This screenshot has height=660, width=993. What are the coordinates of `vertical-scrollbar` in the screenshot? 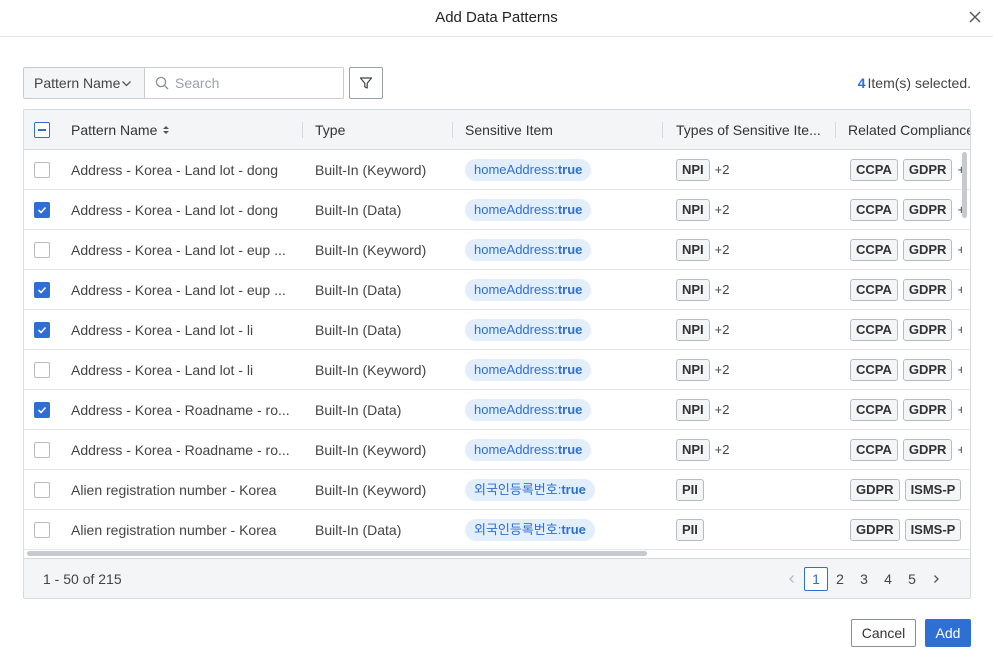 It's located at (964, 350).